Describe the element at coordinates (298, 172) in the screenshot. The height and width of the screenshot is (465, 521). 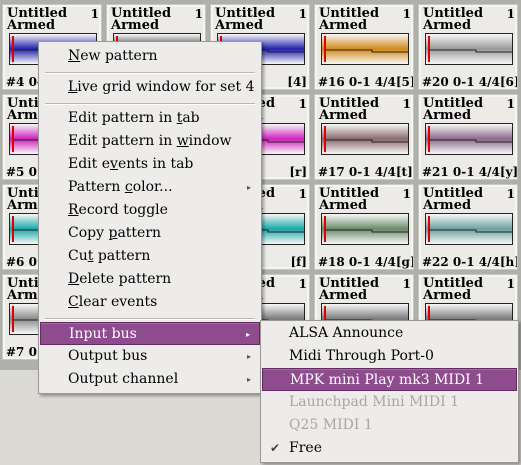
I see `slot-key: [r]` at that location.